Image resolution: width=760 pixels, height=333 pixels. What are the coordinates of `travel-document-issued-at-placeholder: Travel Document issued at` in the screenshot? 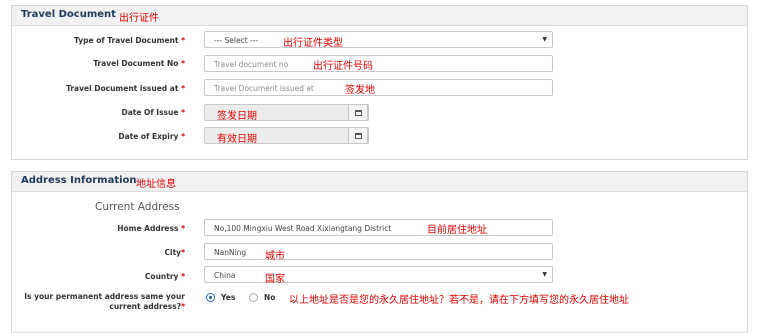 It's located at (264, 88).